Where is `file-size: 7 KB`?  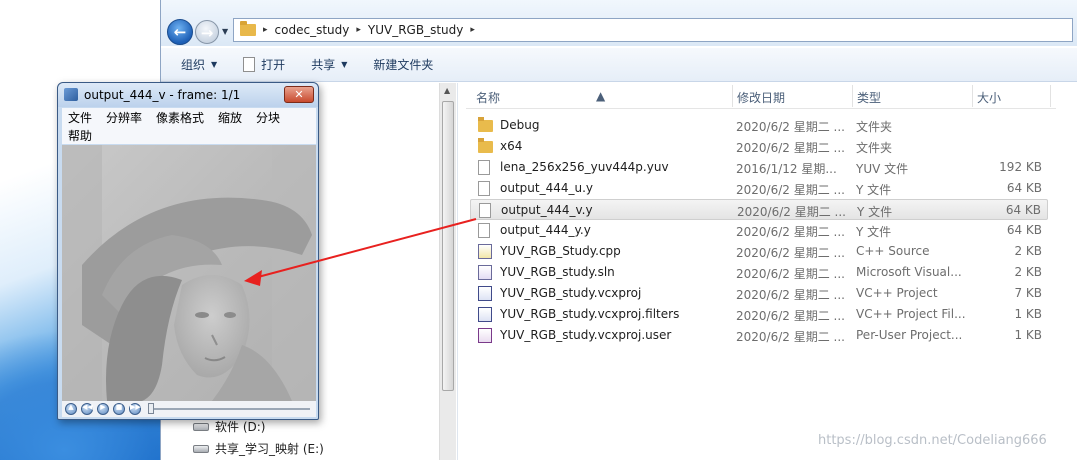
file-size: 7 KB is located at coordinates (1028, 293).